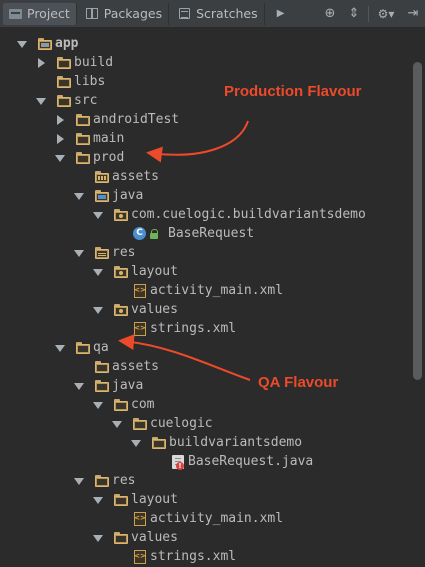  I want to click on tree-node: qa, so click(202, 348).